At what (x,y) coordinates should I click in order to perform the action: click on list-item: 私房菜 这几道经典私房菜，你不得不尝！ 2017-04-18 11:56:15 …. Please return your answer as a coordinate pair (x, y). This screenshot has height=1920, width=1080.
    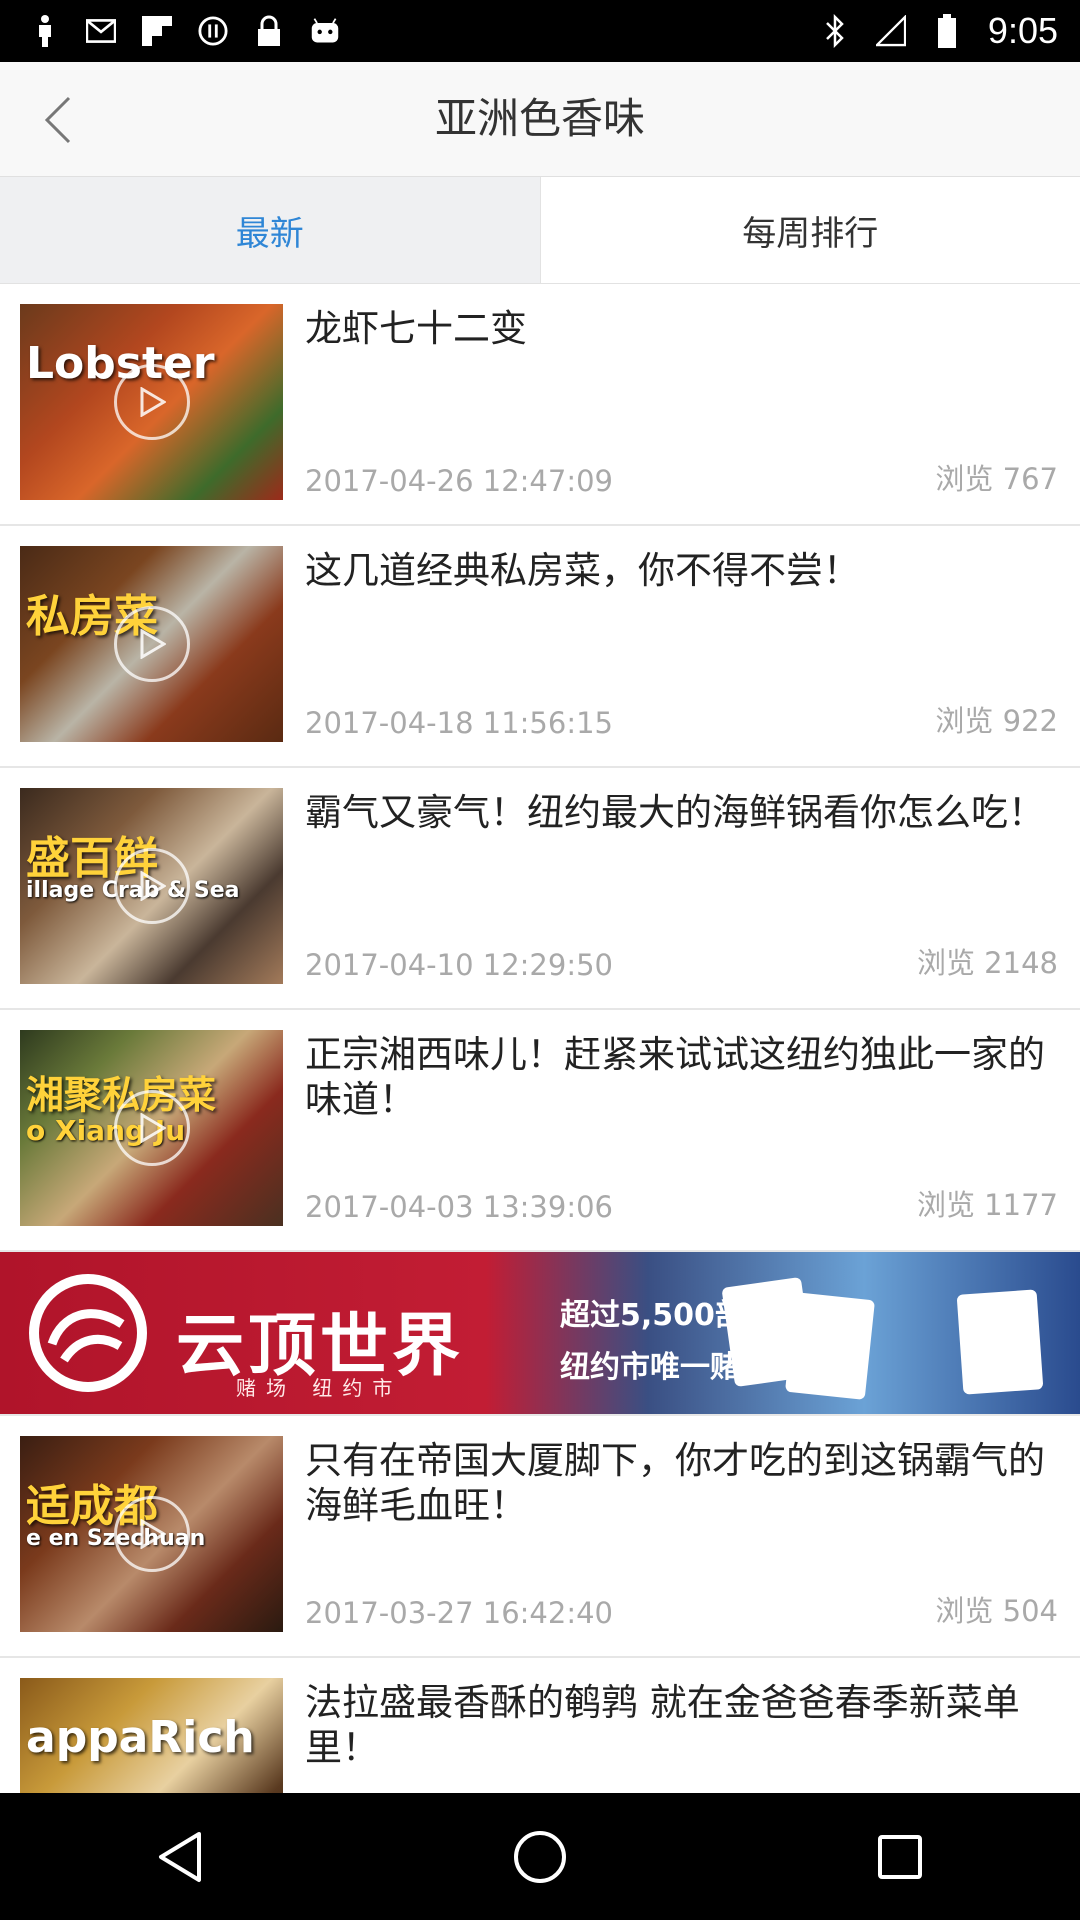
    Looking at the image, I should click on (540, 647).